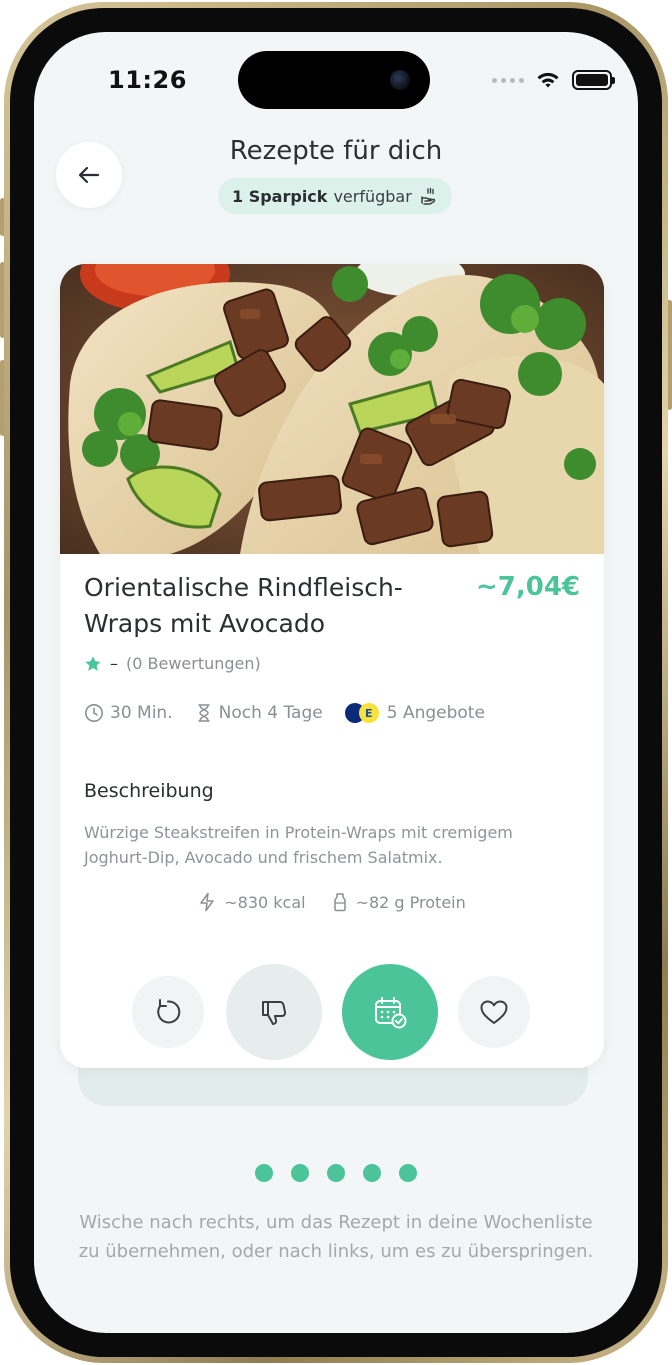 The image size is (672, 1365). Describe the element at coordinates (193, 663) in the screenshot. I see `rating-count: (0 Bewertungen)` at that location.